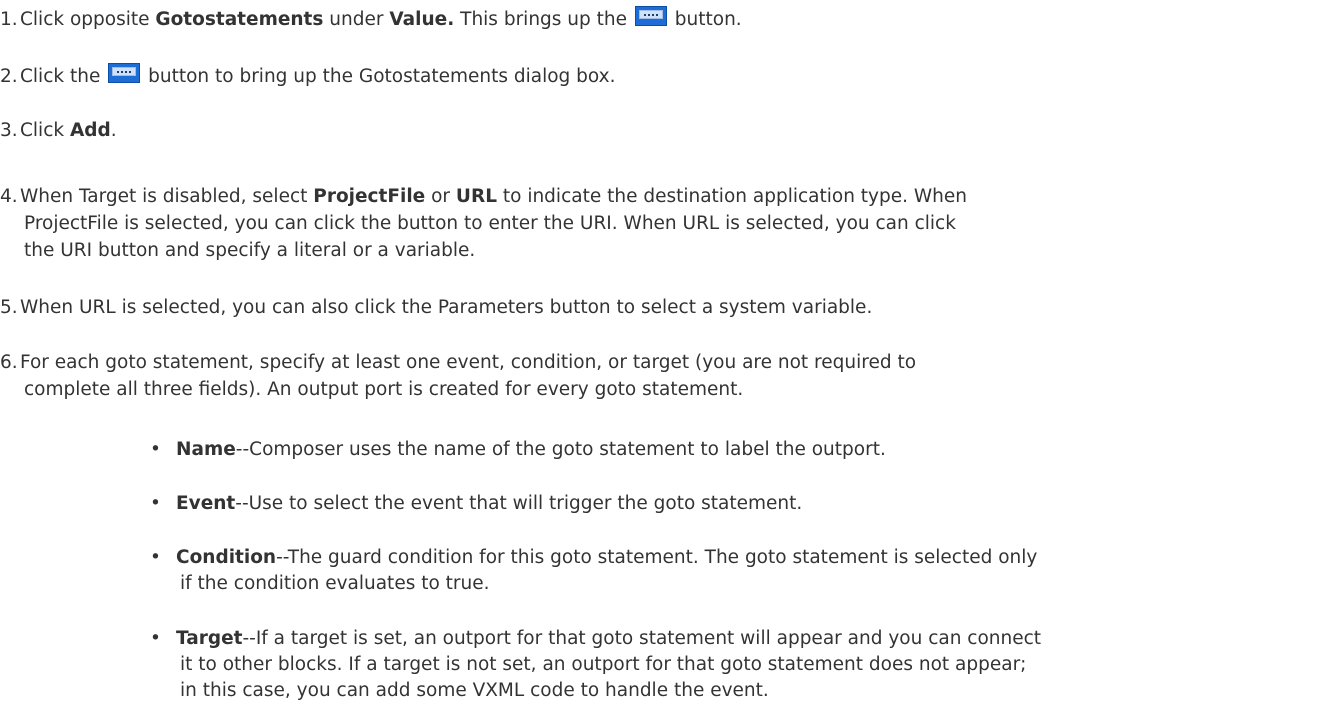  I want to click on step-3: 3. Click Add., so click(58, 130).